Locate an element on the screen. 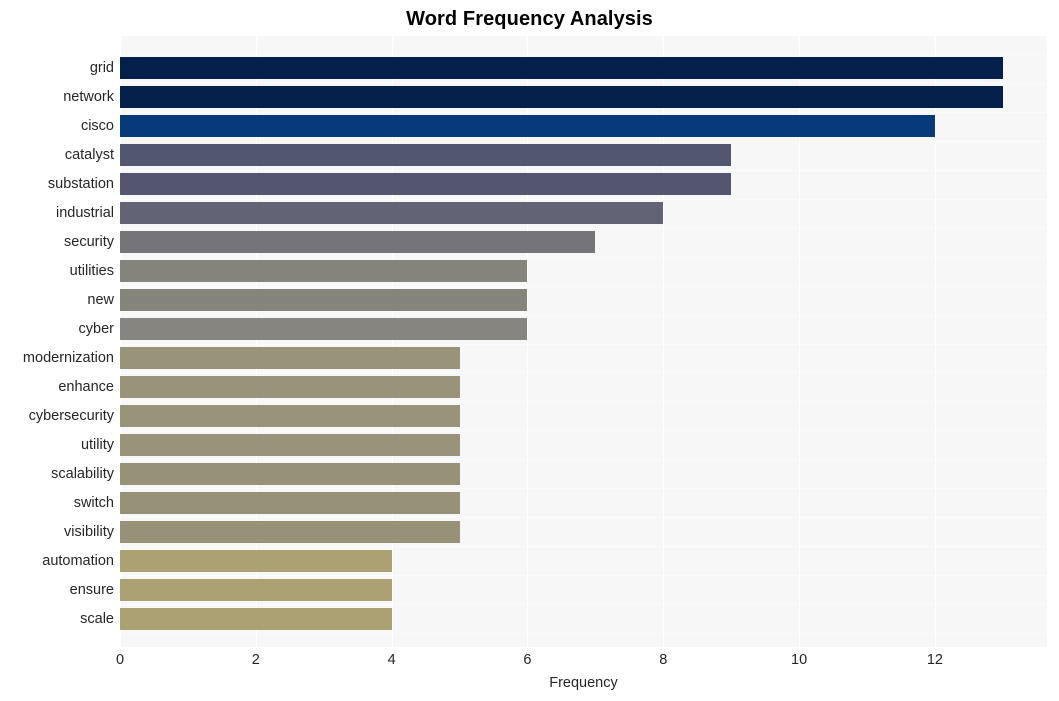 The height and width of the screenshot is (701, 1059). x-tick-label: 4 is located at coordinates (391, 660).